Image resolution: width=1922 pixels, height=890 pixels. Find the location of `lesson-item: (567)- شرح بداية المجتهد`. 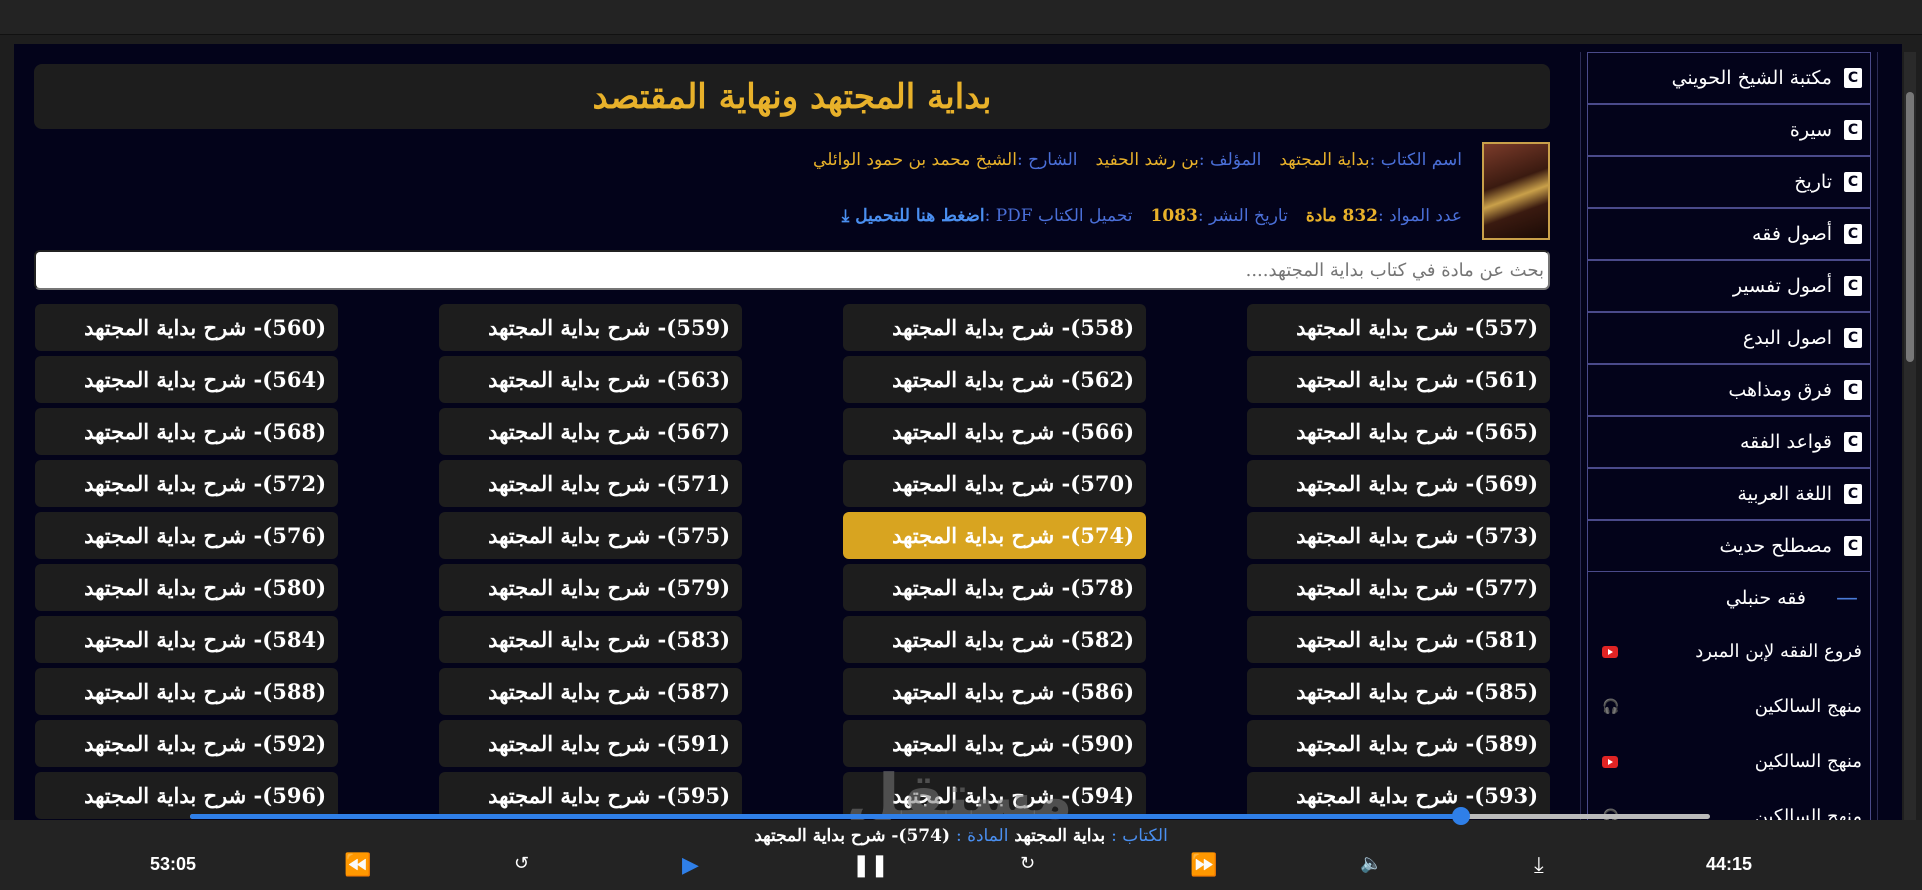

lesson-item: (567)- شرح بداية المجتهد is located at coordinates (590, 431).